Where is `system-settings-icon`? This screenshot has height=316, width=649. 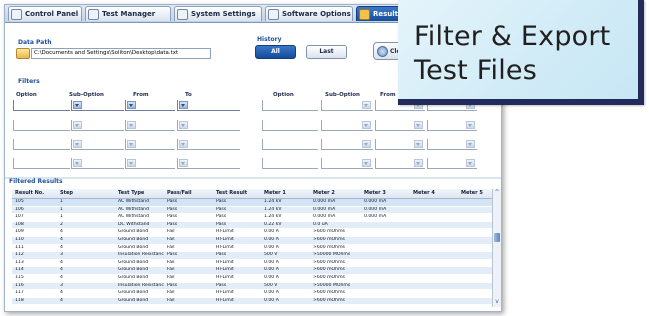 system-settings-icon is located at coordinates (182, 14).